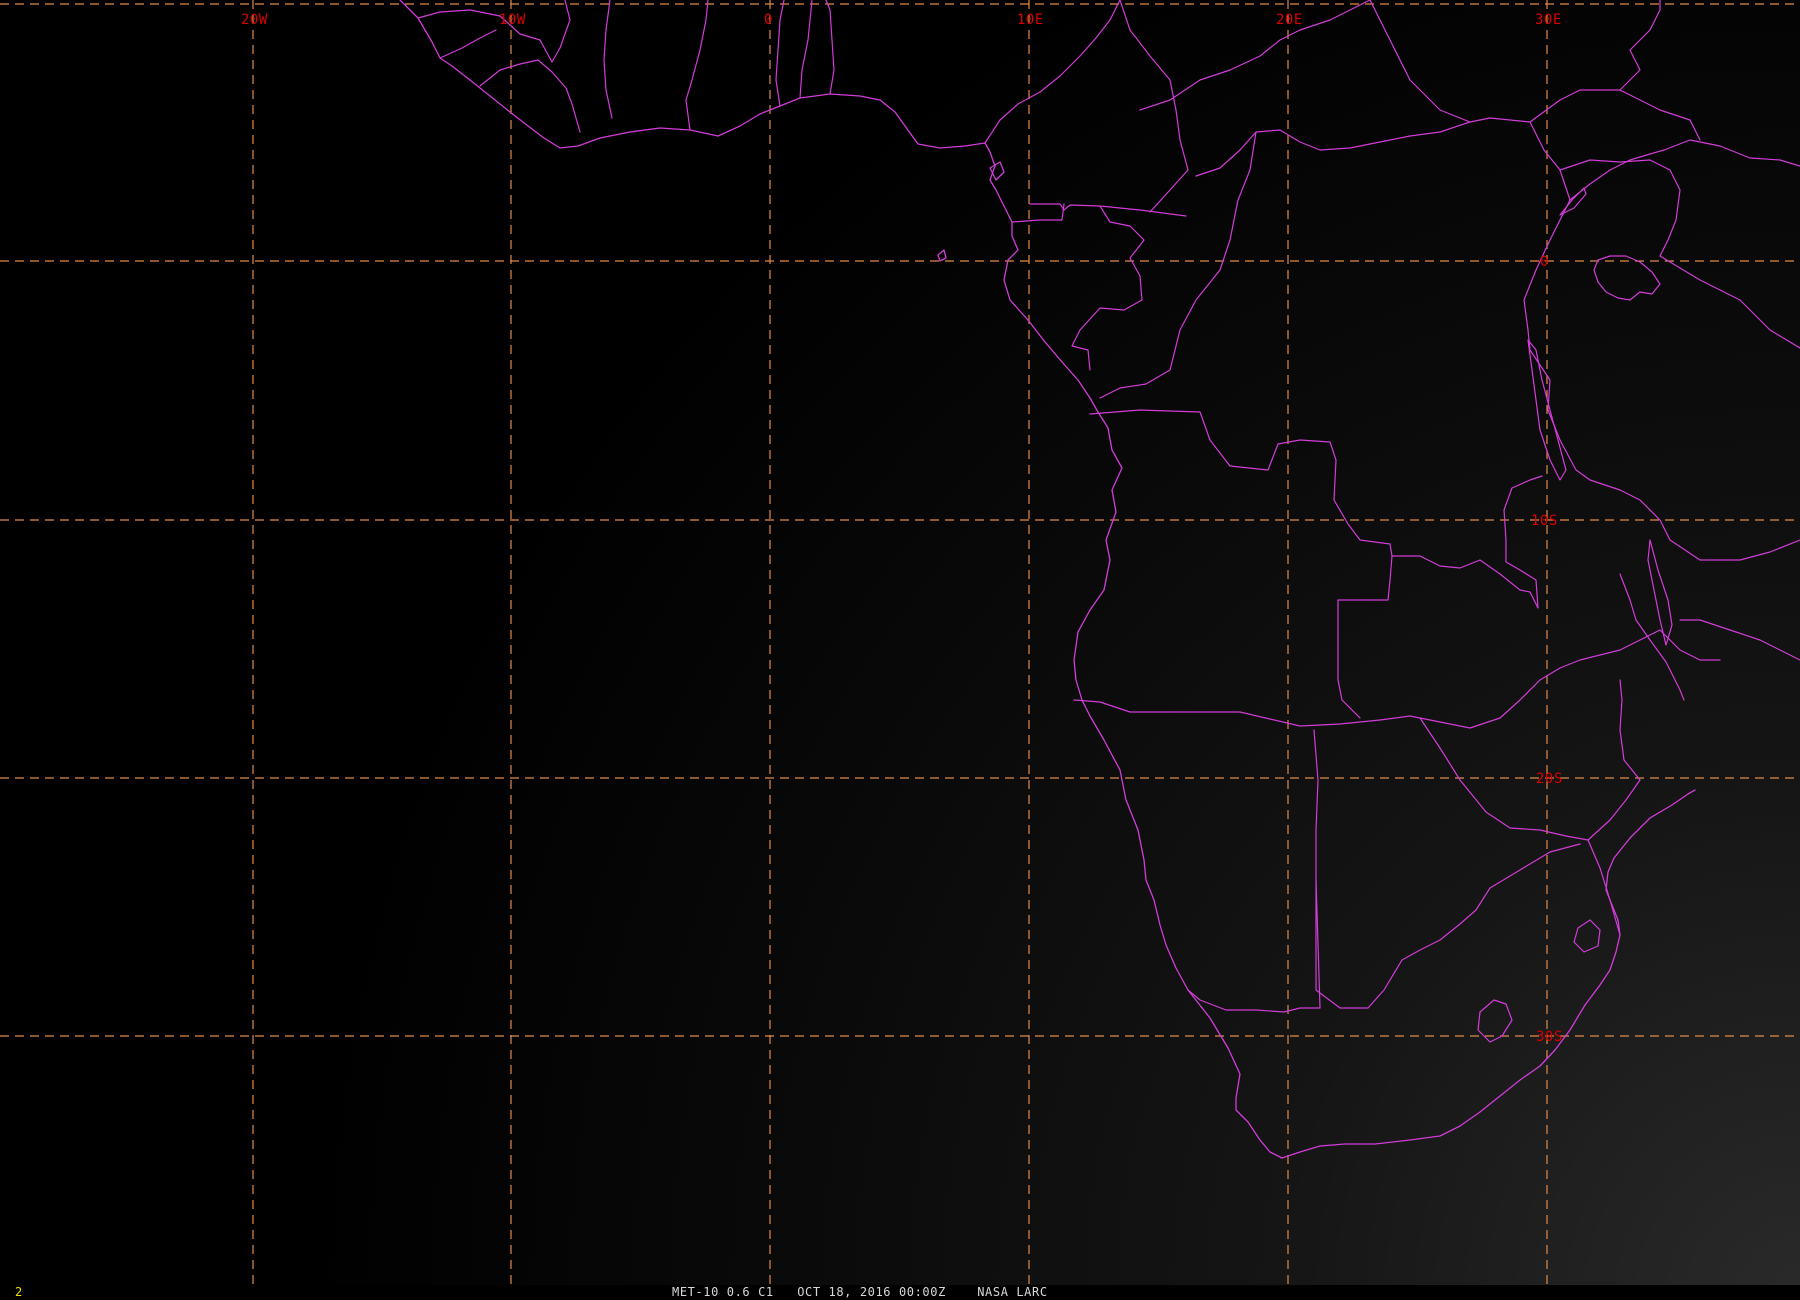  I want to click on caption-source: NASA LARC, so click(1012, 1292).